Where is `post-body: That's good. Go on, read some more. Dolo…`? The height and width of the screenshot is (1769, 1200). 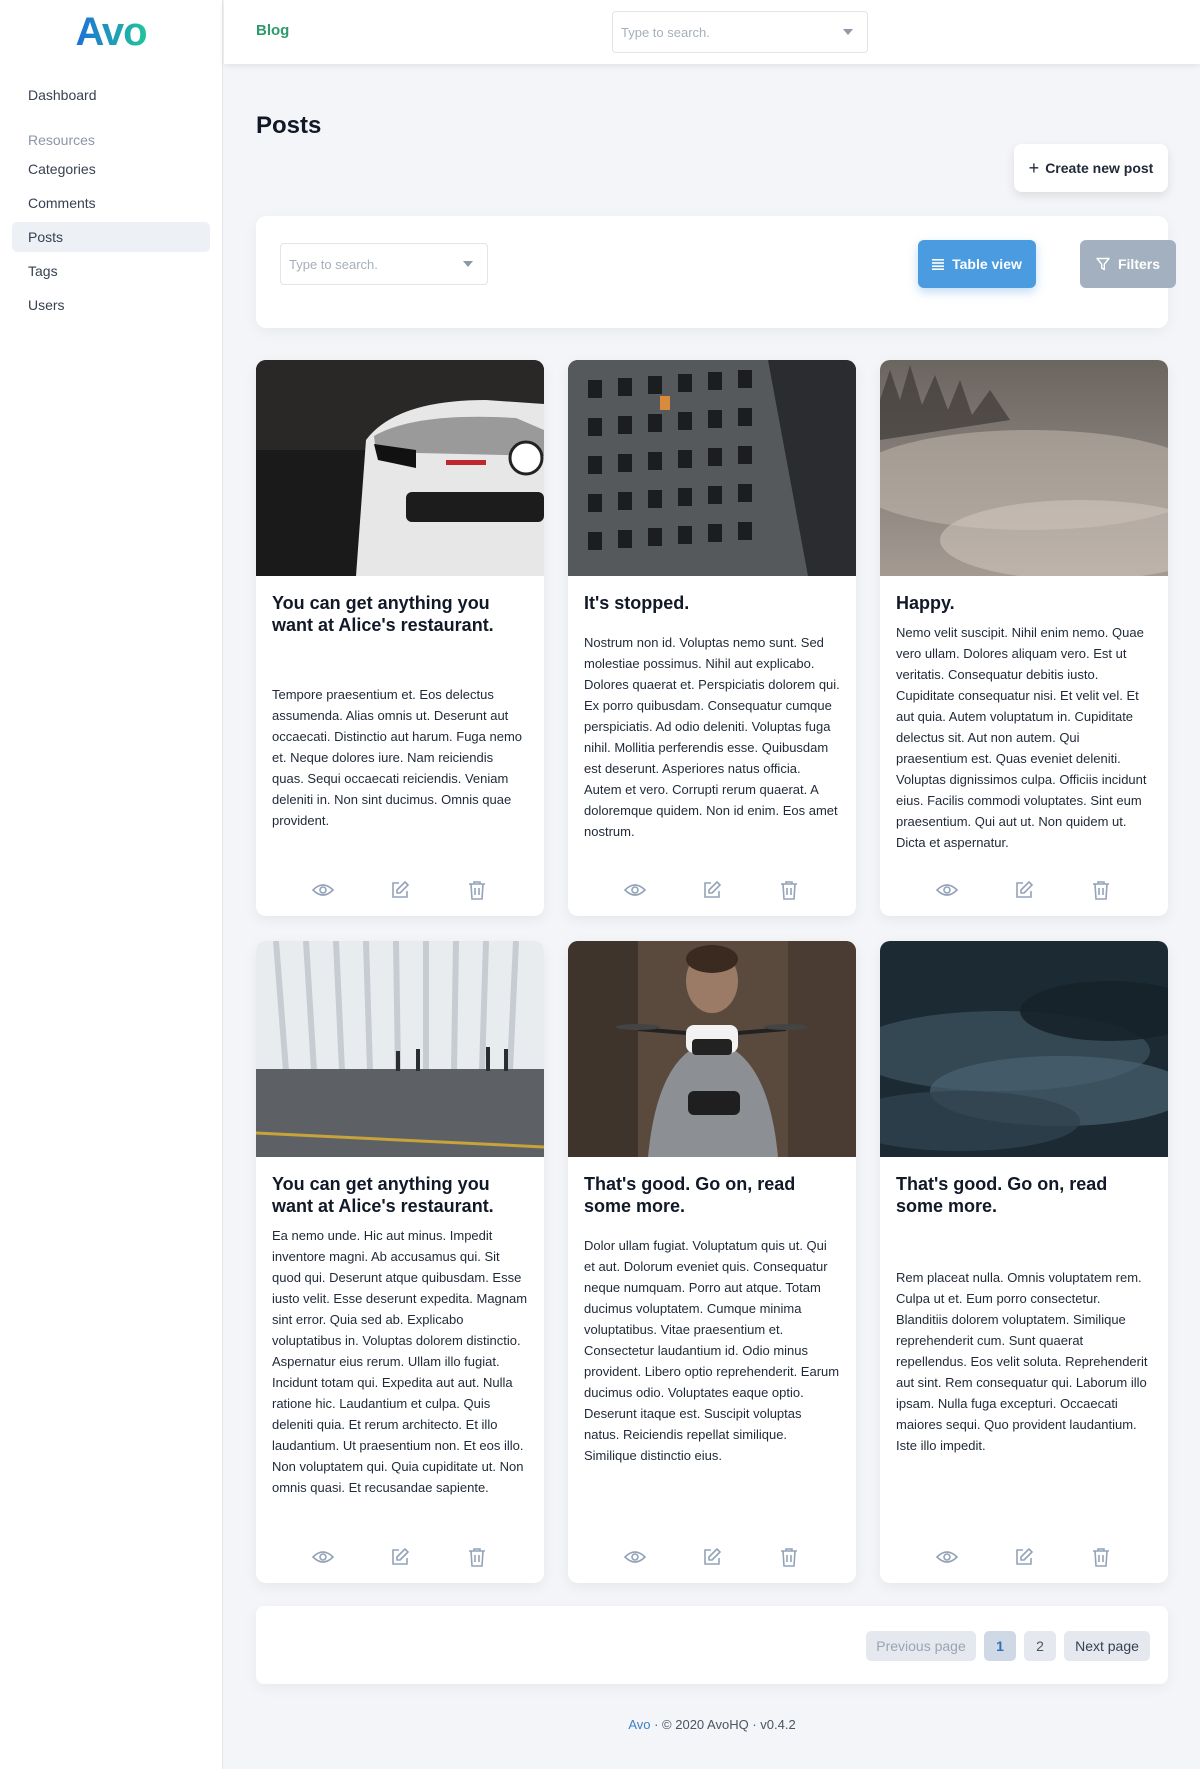
post-body: That's good. Go on, read some more. Dolo… is located at coordinates (712, 1319).